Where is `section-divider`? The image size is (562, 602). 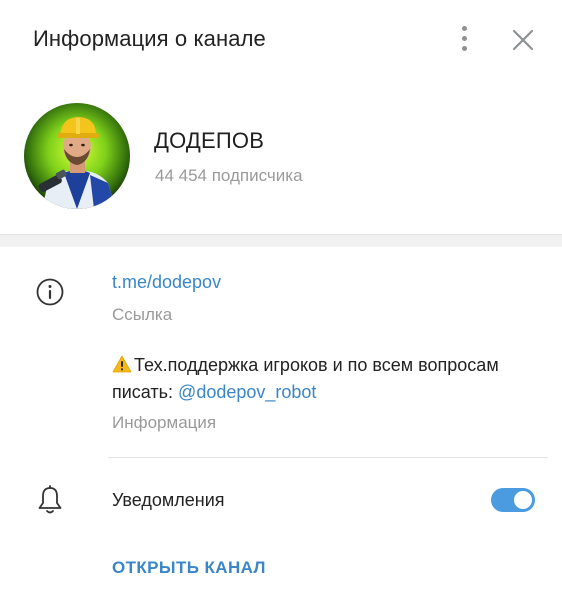
section-divider is located at coordinates (281, 240).